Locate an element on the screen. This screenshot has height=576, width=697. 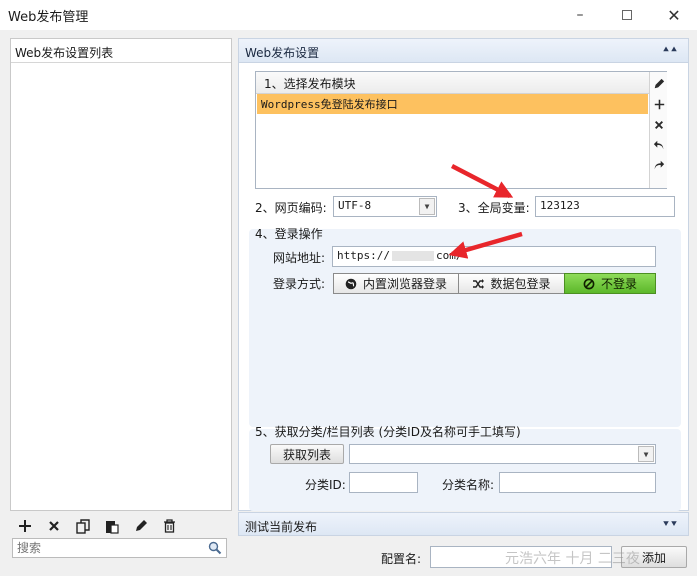
login-method-browser-label: 内置浏览器登录 is located at coordinates (404, 284).